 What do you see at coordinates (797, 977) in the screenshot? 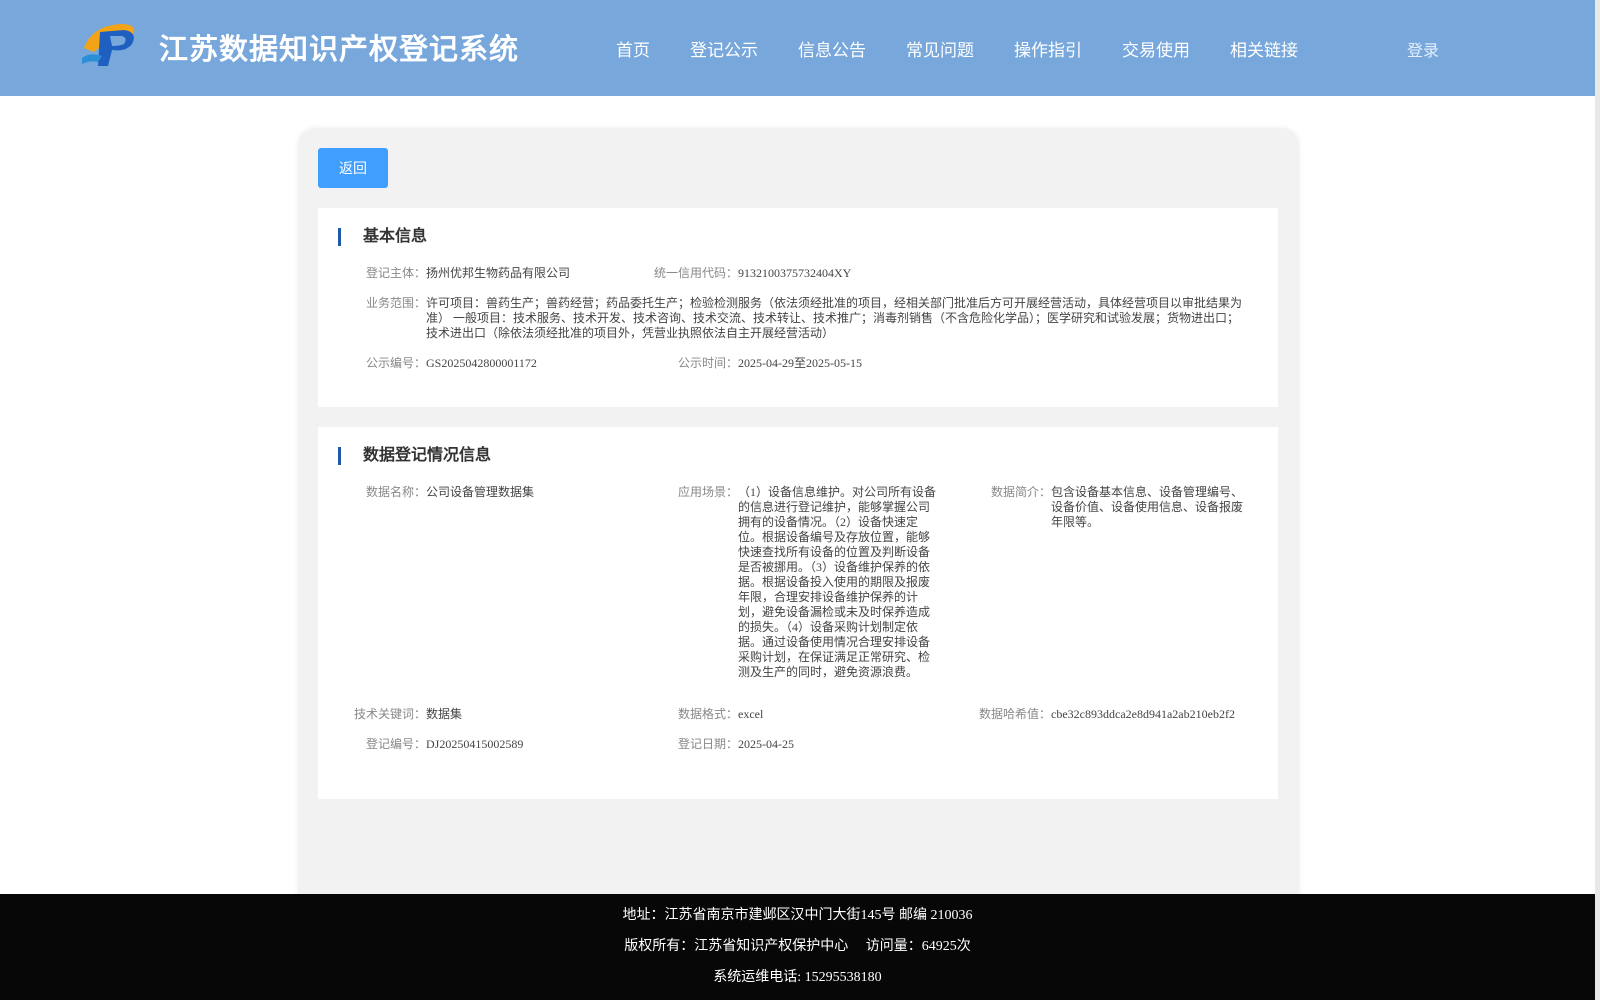
I see `footer-phone: 系统运维电话: 15295538180` at bounding box center [797, 977].